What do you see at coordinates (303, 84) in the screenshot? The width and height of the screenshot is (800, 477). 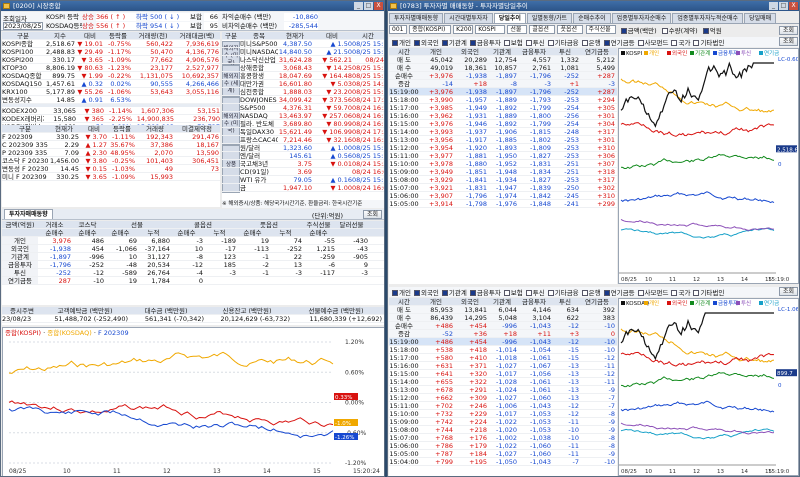 I see `world-row: 대만가권 16,601.80 ▼ 5.0308/25 14:30` at bounding box center [303, 84].